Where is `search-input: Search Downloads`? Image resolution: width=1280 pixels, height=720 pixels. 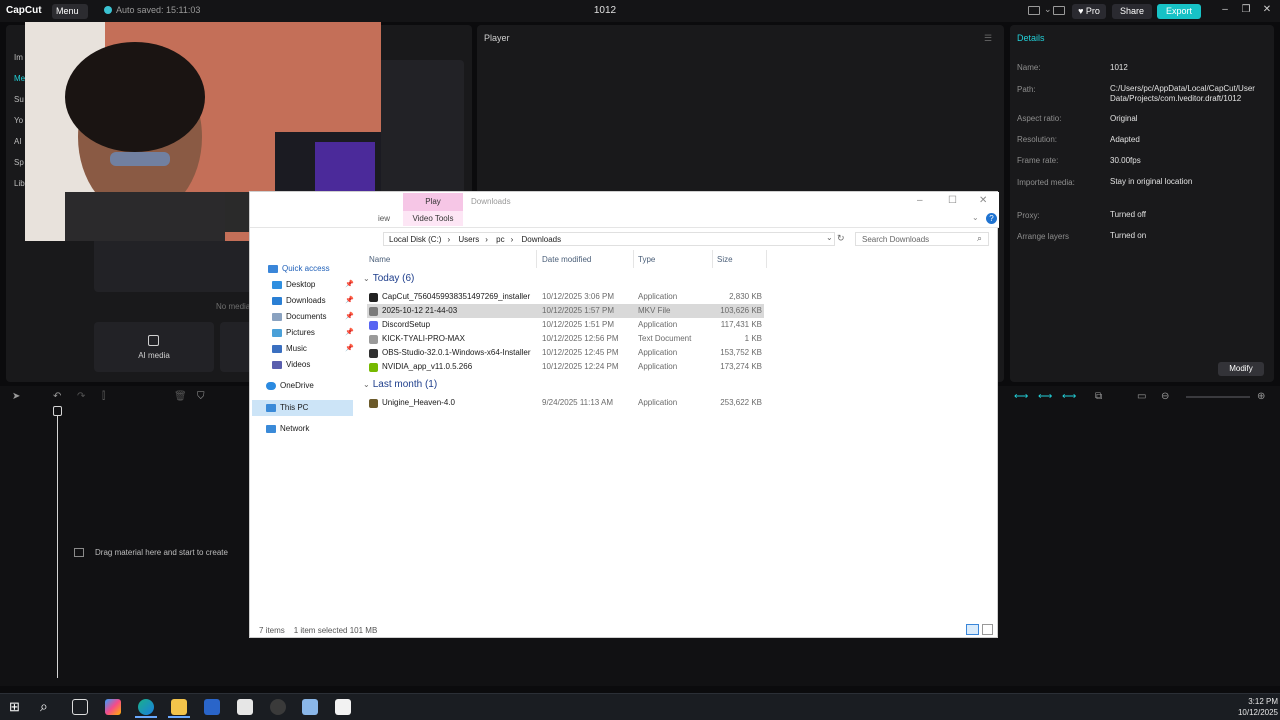
search-input: Search Downloads is located at coordinates (922, 239).